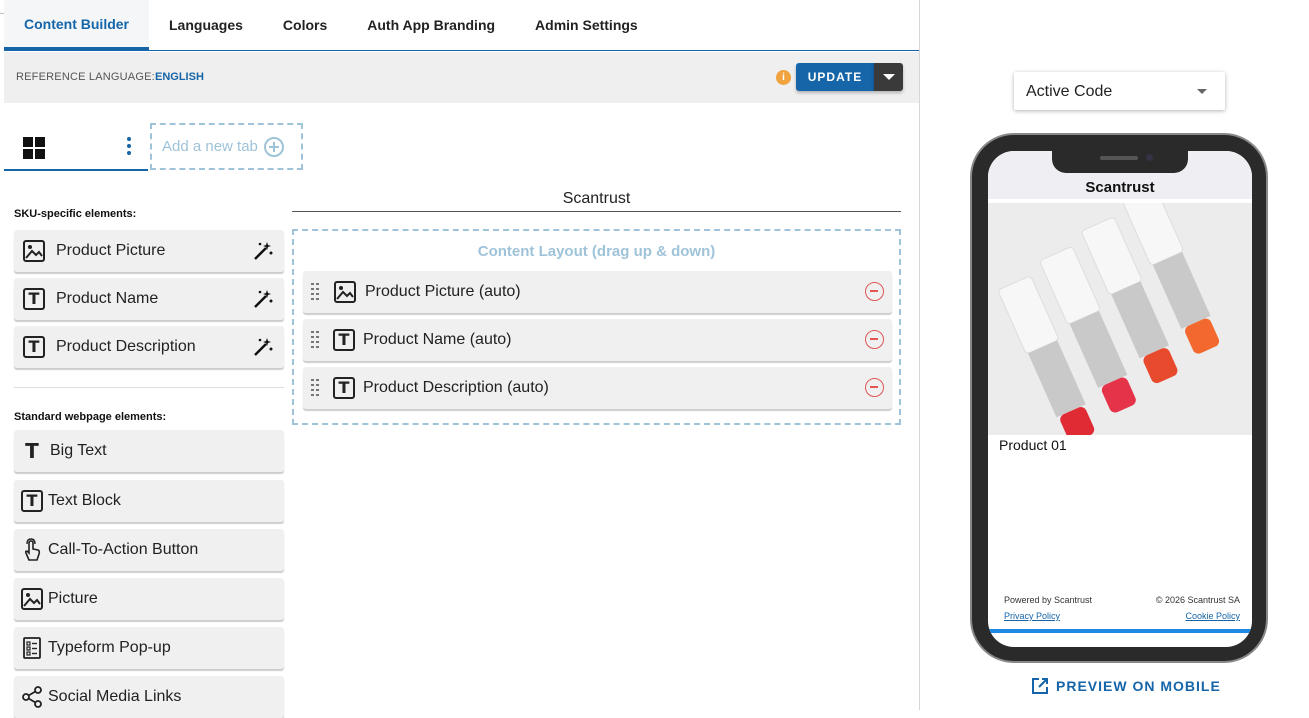 Image resolution: width=1309 pixels, height=718 pixels. I want to click on reference-language-label: REFERENCE LANGUAGE:, so click(85, 77).